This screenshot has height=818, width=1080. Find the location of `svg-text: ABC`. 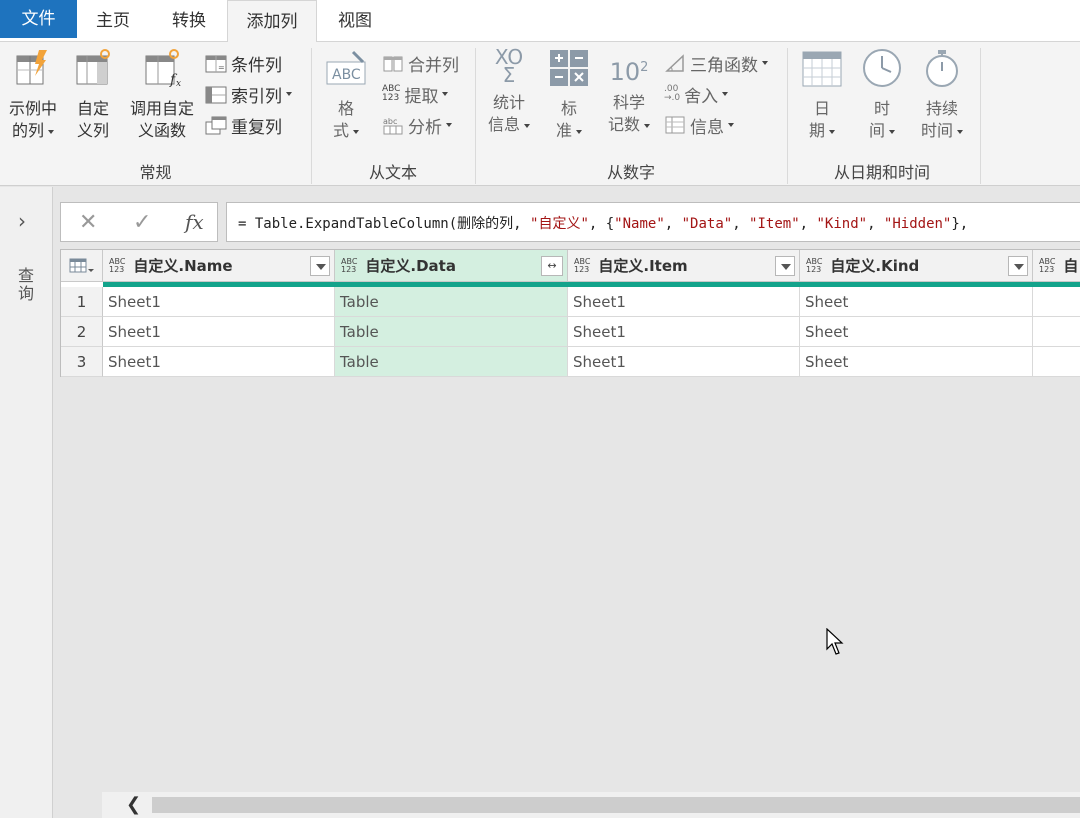

svg-text: ABC is located at coordinates (346, 75).